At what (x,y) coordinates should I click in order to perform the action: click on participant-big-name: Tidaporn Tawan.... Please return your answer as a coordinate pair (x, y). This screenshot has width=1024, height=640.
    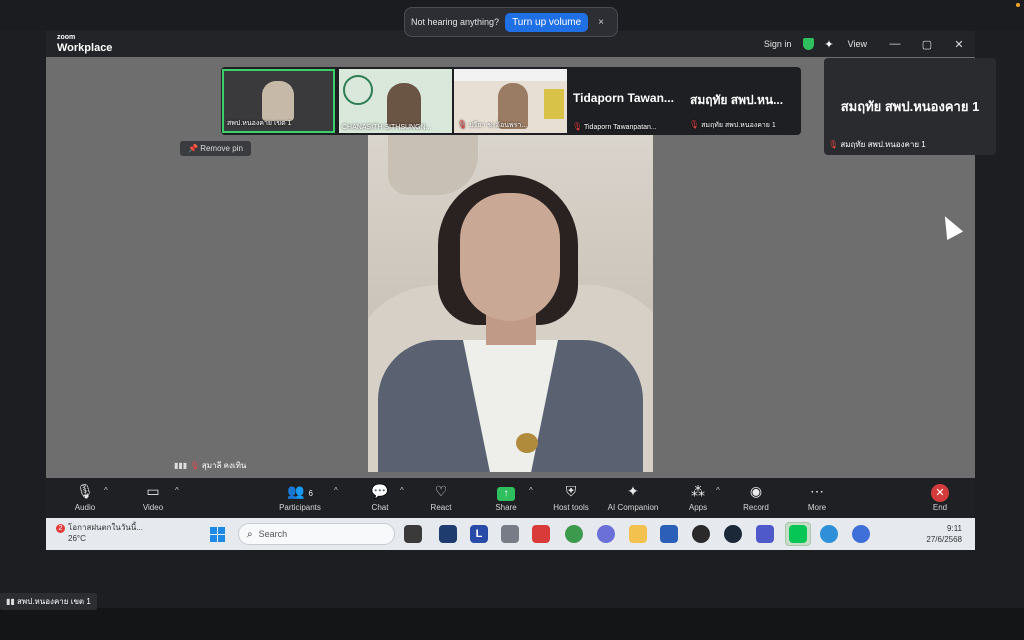
    Looking at the image, I should click on (623, 98).